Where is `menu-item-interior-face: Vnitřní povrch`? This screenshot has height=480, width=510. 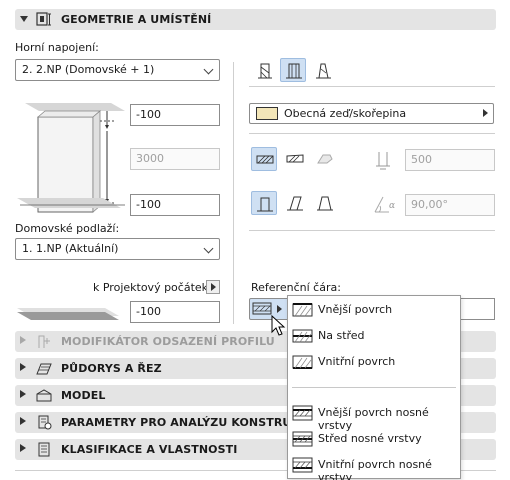 menu-item-interior-face: Vnitřní povrch is located at coordinates (374, 362).